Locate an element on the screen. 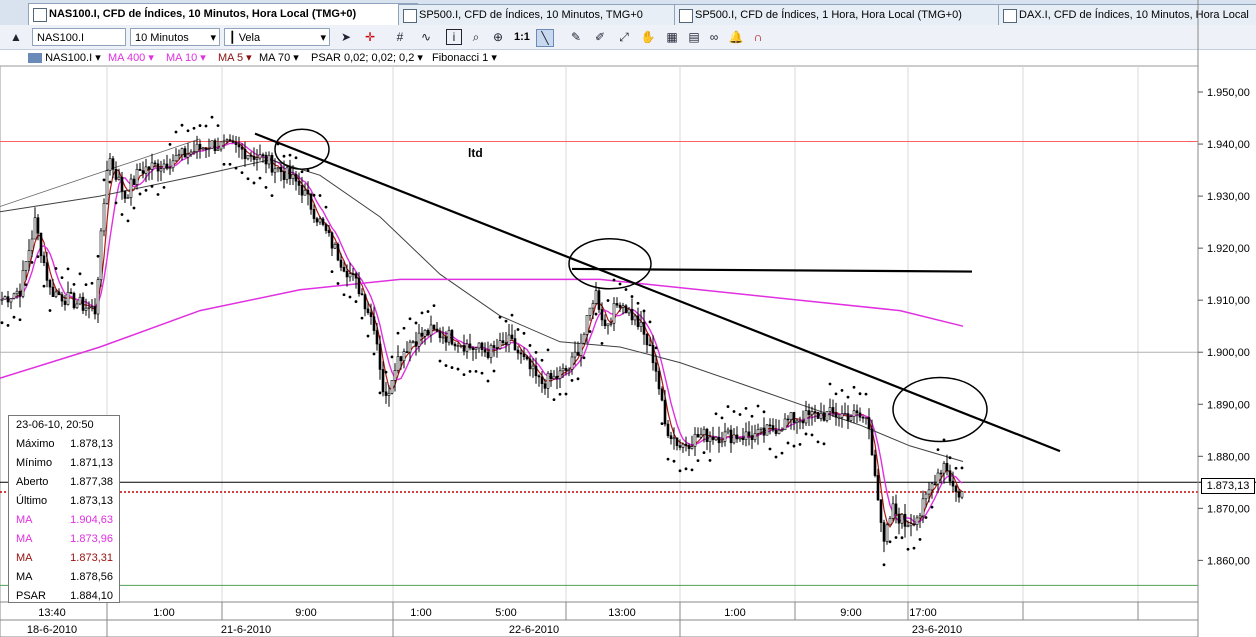  time-tick-label: 17:00 is located at coordinates (923, 613).